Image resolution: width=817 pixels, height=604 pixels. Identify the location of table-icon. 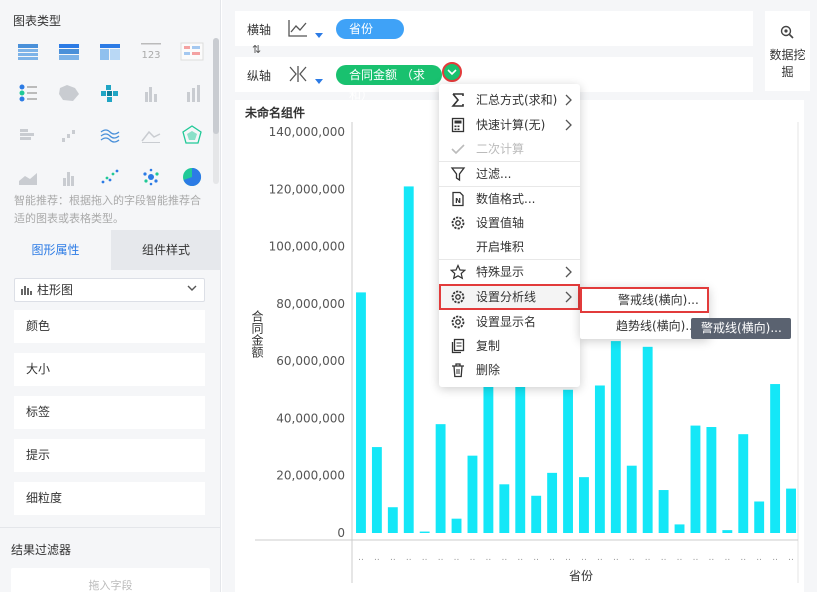
(28, 51).